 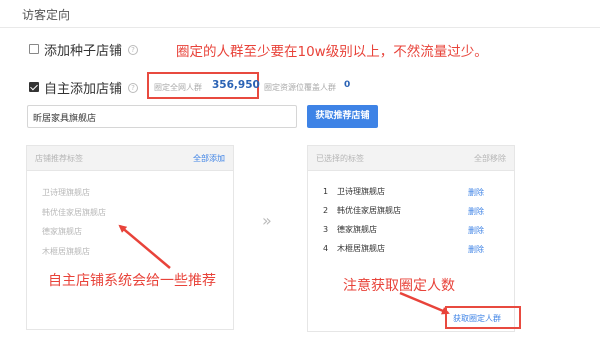 What do you see at coordinates (424, 303) in the screenshot?
I see `arrow-to-get-crowd` at bounding box center [424, 303].